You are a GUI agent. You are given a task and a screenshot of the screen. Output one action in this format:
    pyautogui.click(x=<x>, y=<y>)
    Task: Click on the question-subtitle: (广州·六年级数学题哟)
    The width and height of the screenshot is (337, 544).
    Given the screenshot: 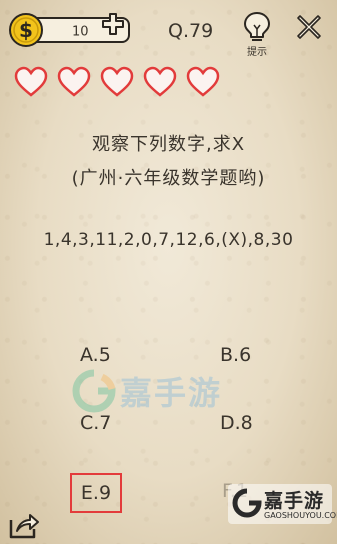 What is the action you would take?
    pyautogui.click(x=168, y=178)
    